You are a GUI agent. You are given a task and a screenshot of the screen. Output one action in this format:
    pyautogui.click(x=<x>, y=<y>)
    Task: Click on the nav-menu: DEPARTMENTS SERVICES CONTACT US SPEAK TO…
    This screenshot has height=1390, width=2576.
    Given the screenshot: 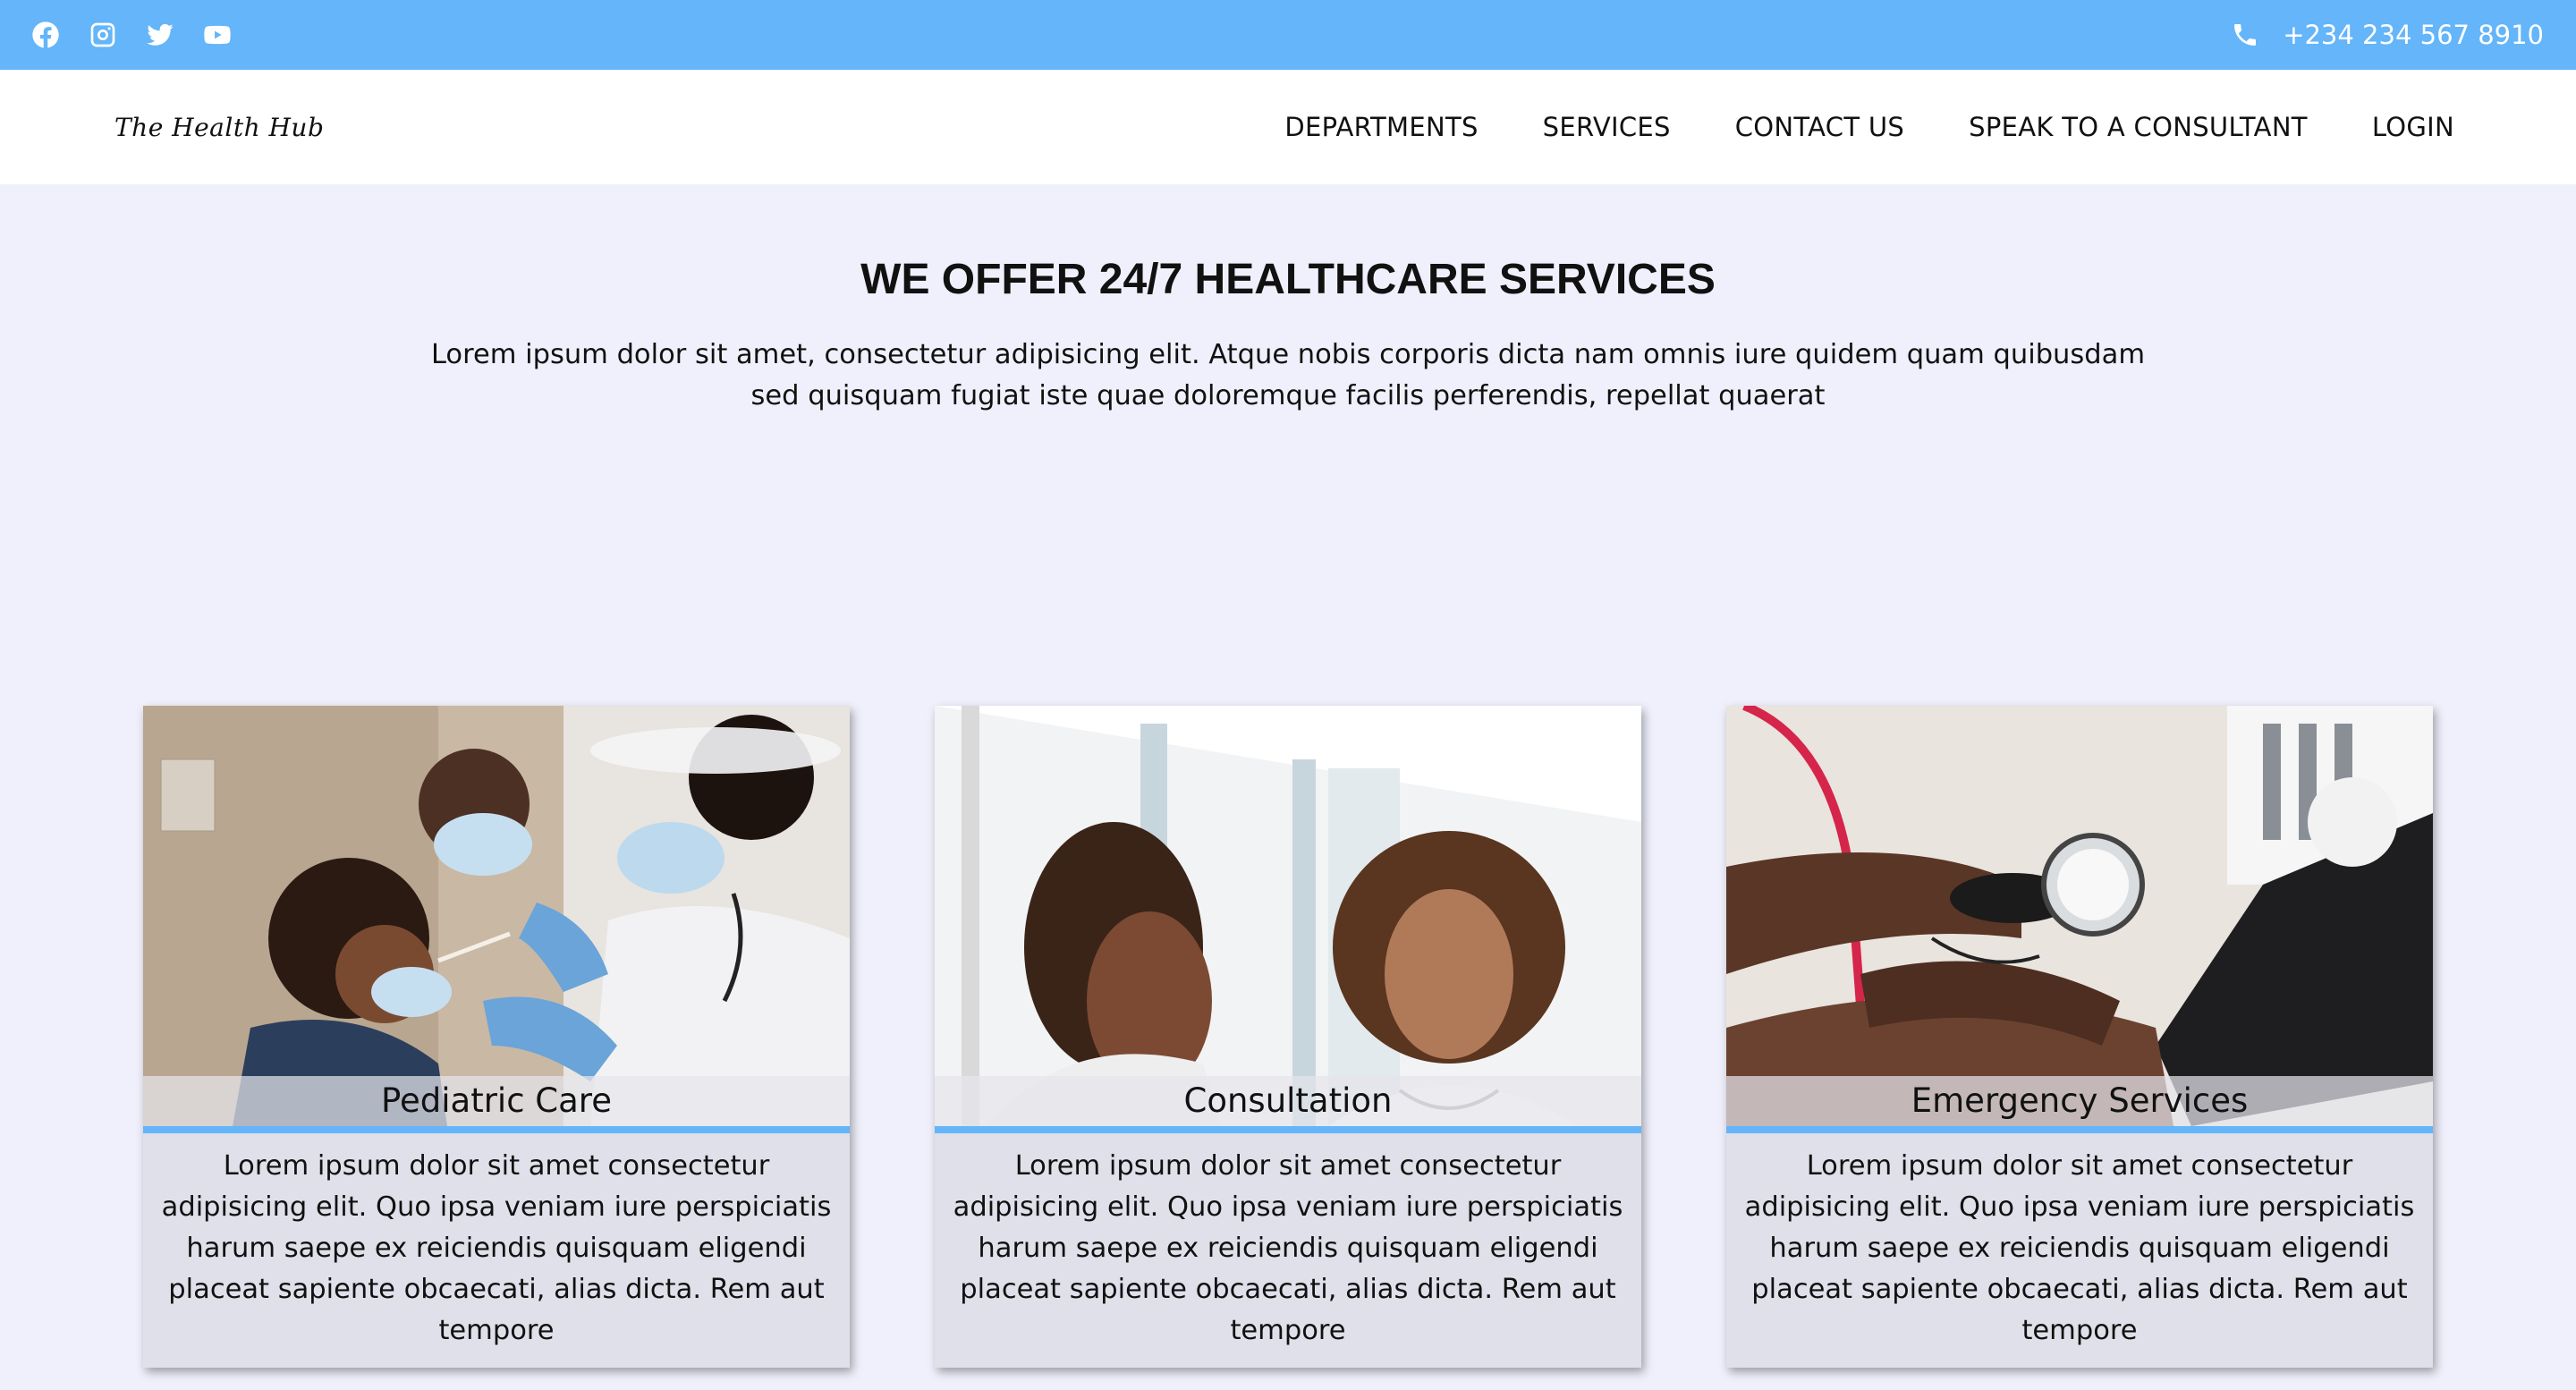 What is the action you would take?
    pyautogui.click(x=1869, y=127)
    